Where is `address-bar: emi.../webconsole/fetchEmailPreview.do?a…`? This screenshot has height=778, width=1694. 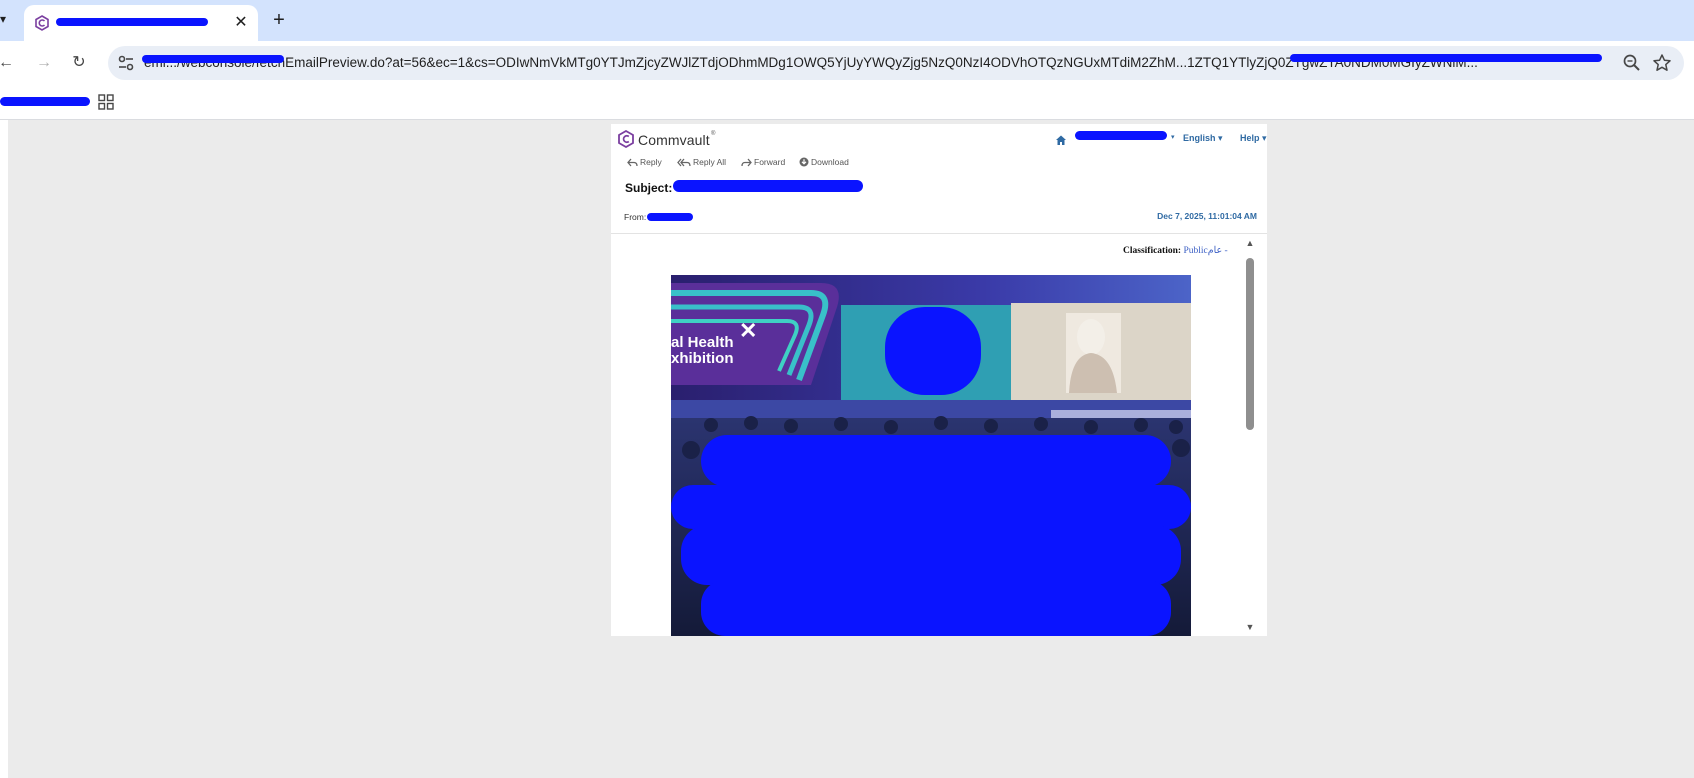
address-bar: emi.../webconsole/fetchEmailPreview.do?a… is located at coordinates (896, 63).